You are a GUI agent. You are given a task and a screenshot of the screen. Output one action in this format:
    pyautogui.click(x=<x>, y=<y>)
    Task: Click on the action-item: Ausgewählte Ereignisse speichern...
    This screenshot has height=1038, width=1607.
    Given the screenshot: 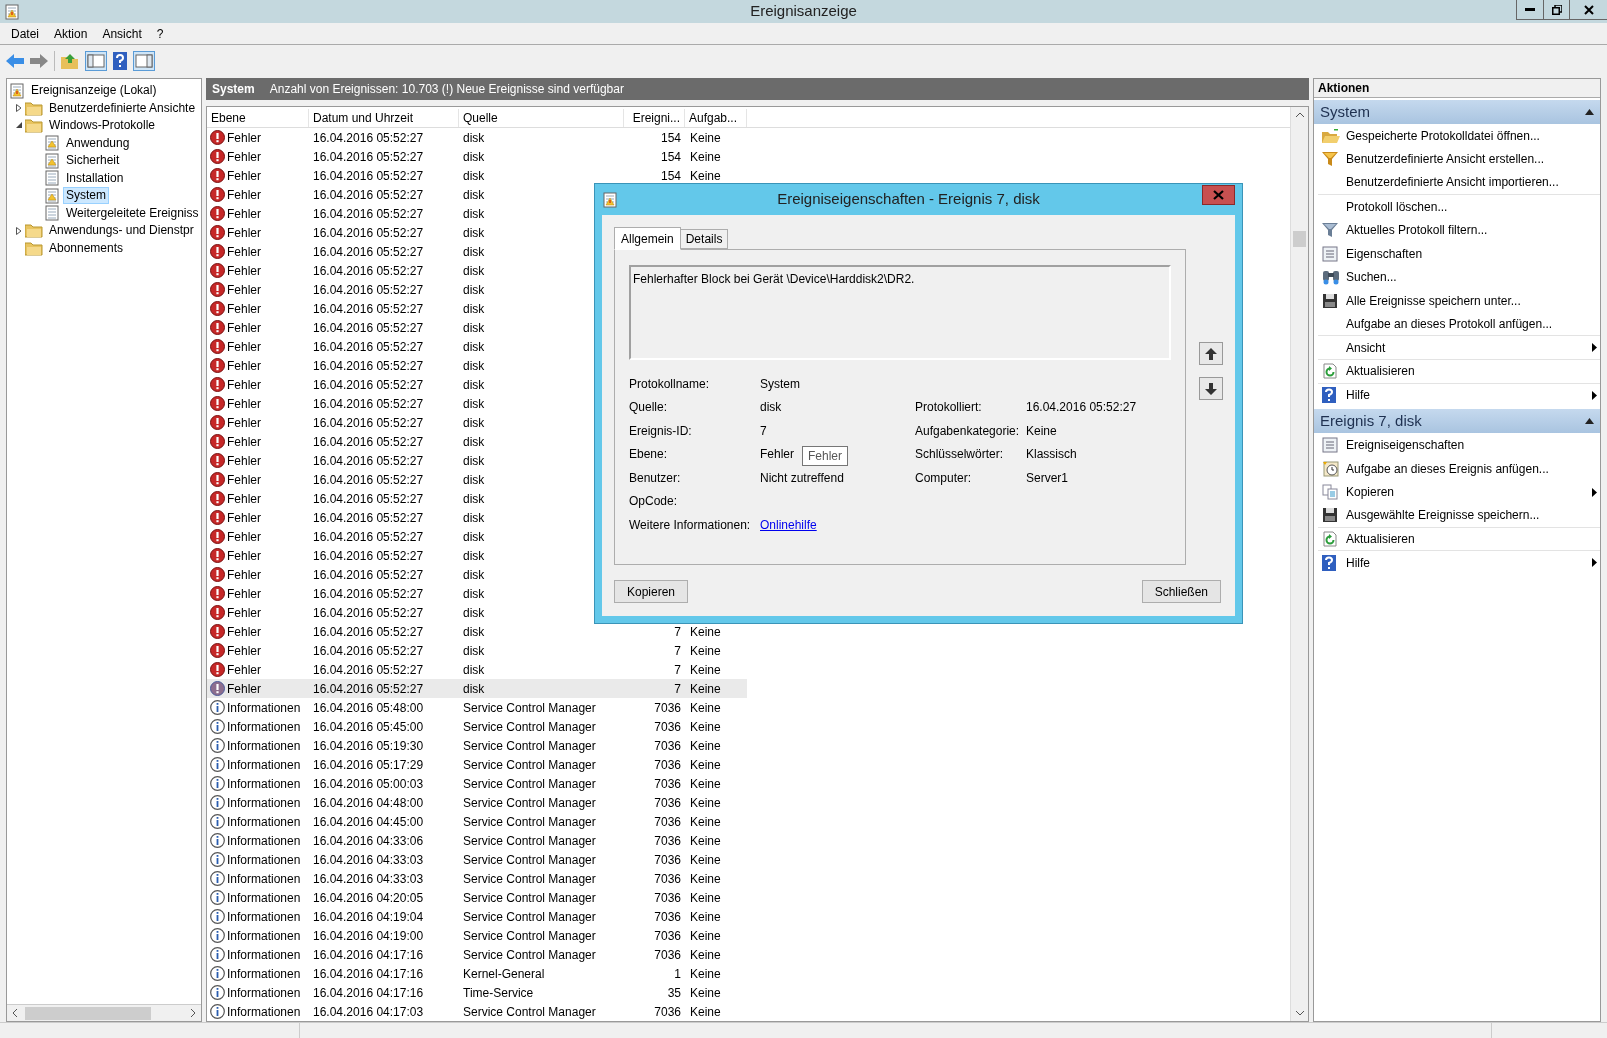 What is the action you would take?
    pyautogui.click(x=1459, y=515)
    